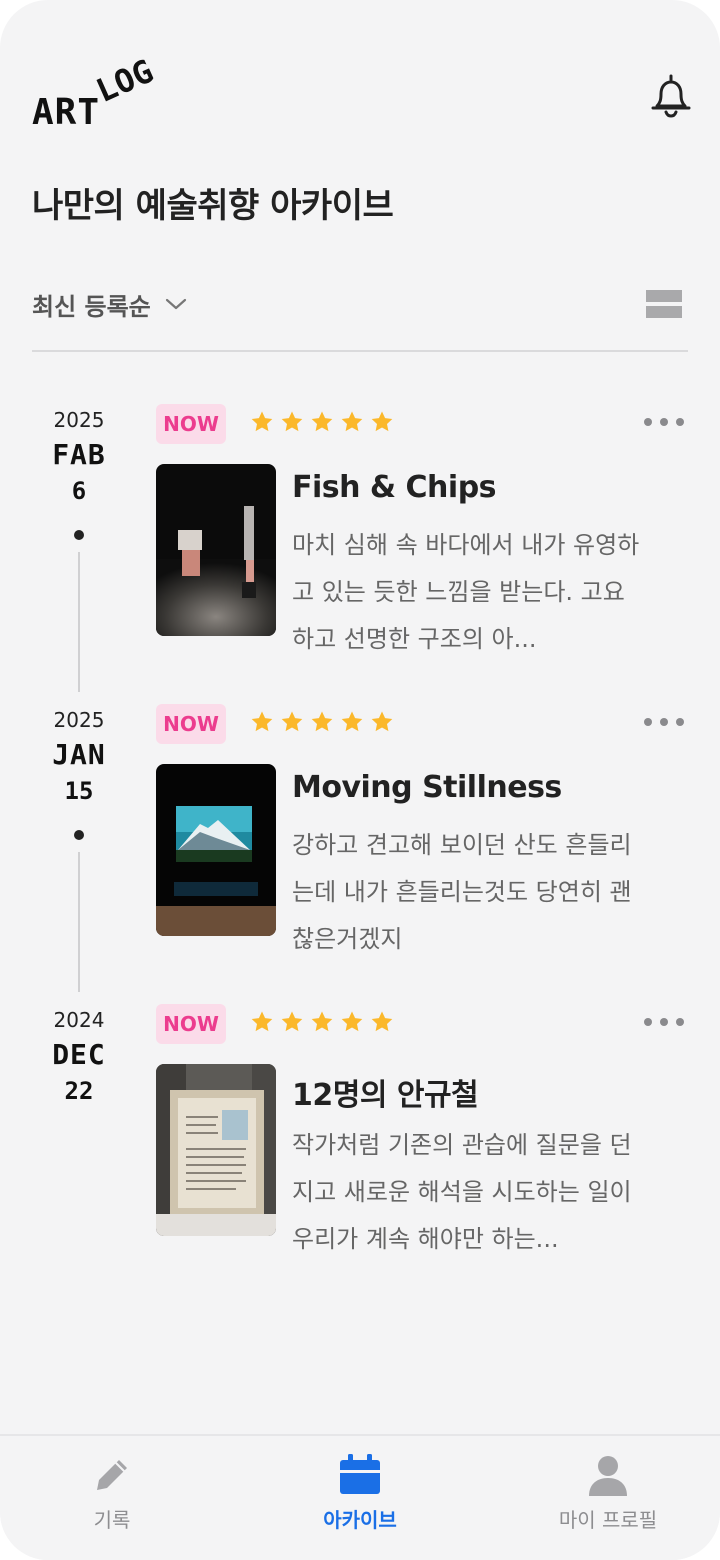 Image resolution: width=720 pixels, height=1560 pixels. I want to click on entry-day: 22, so click(79, 1091).